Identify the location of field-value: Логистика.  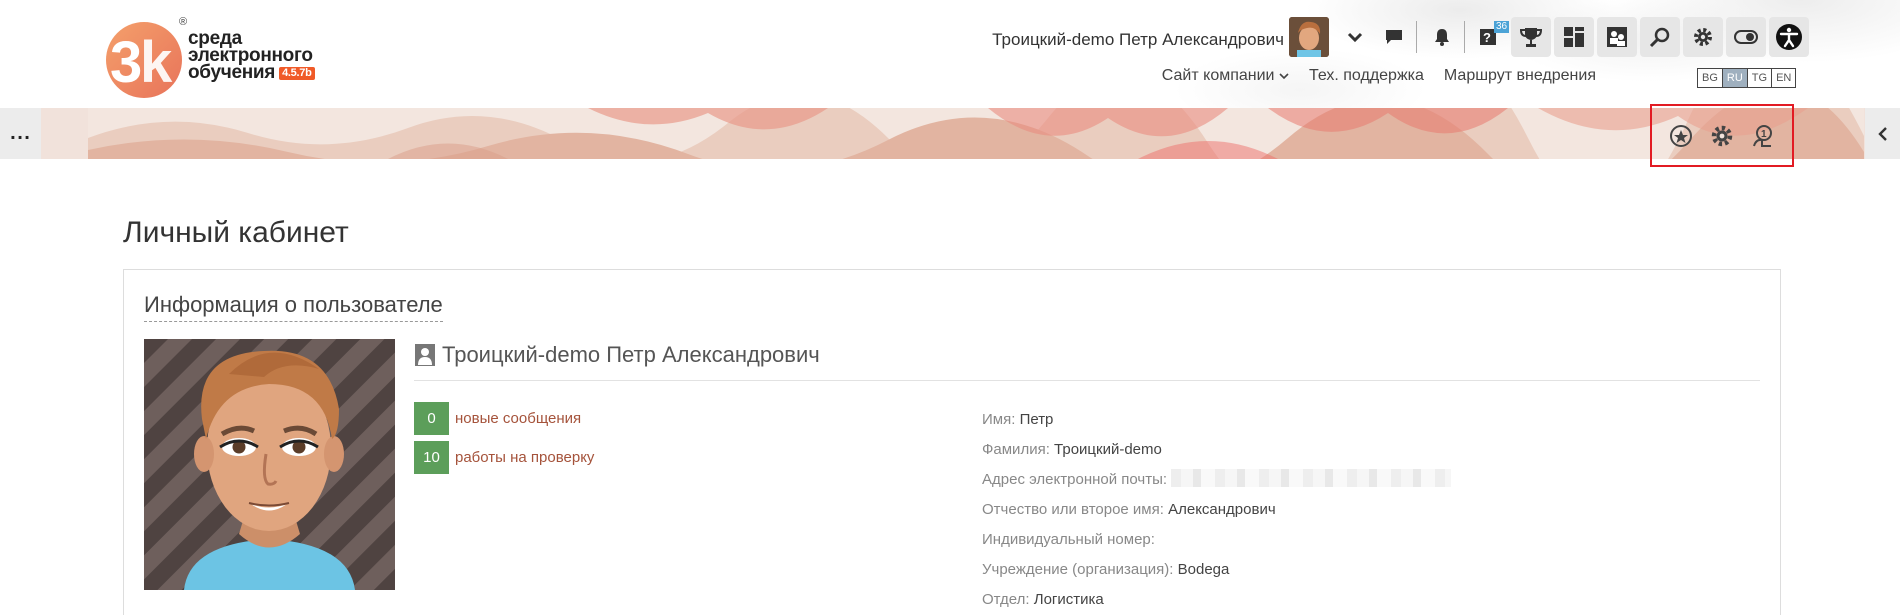
(1068, 599).